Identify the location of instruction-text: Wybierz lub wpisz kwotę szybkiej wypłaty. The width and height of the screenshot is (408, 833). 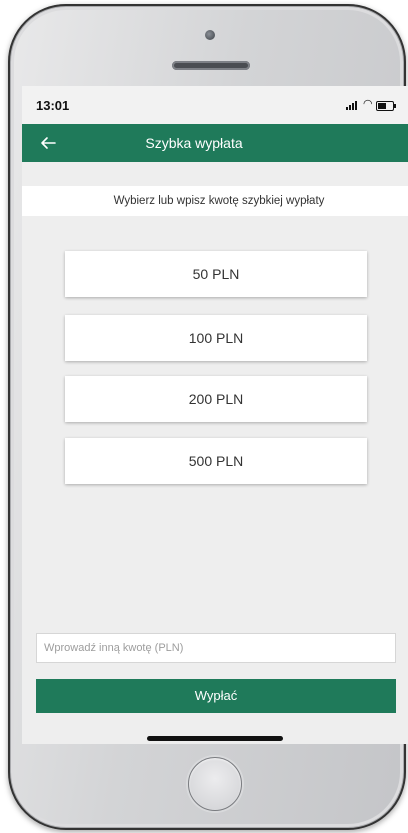
(215, 201).